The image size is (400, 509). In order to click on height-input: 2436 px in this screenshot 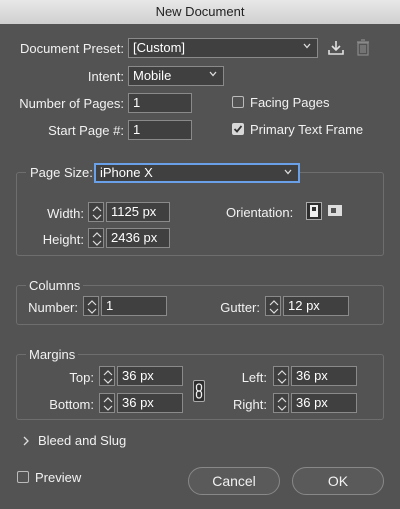, I will do `click(138, 238)`.